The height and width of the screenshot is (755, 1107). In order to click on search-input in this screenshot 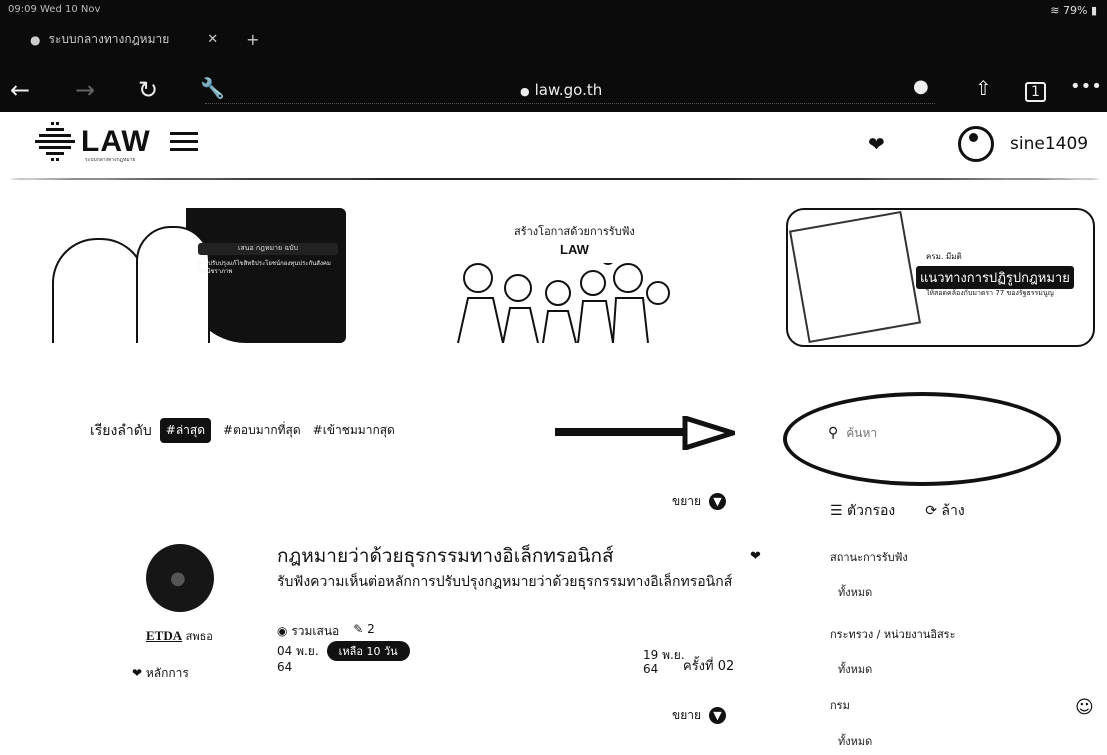, I will do `click(886, 433)`.